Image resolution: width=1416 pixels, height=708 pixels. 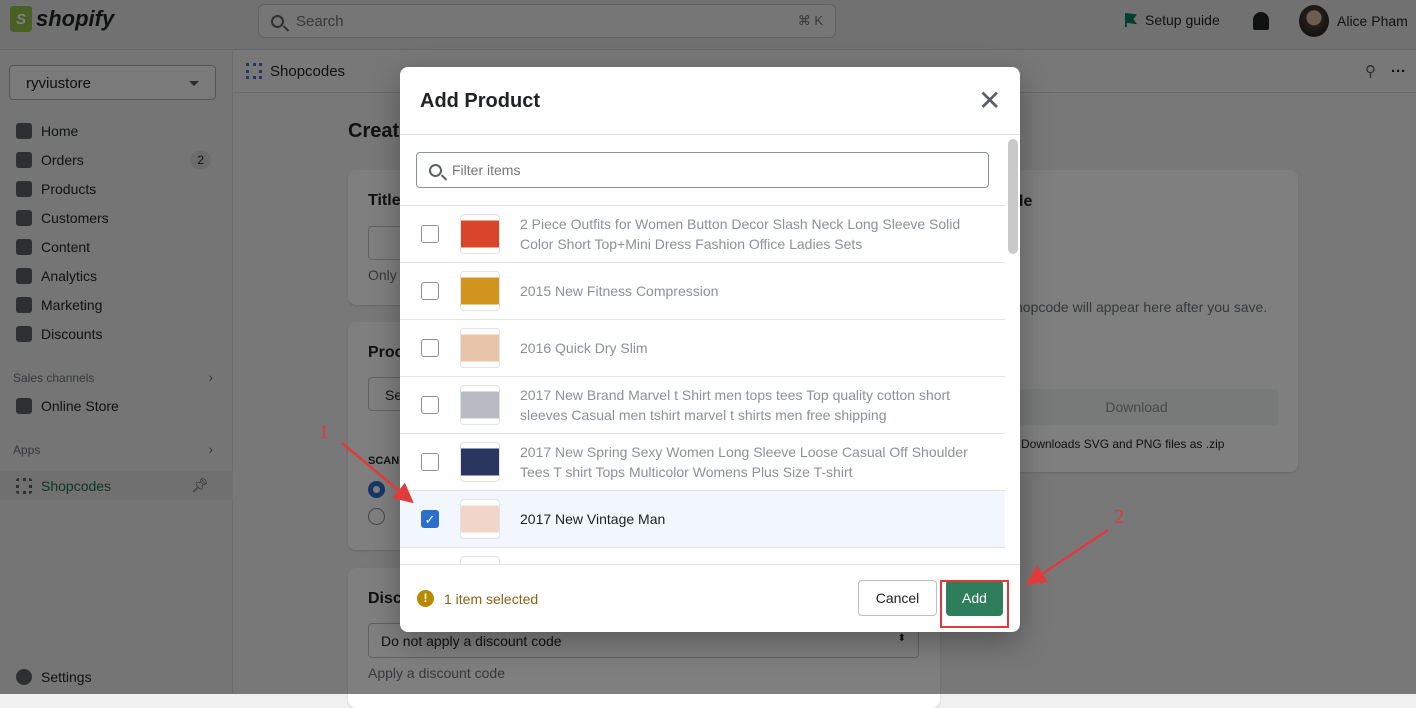 I want to click on annotation-arrows, so click(x=725, y=513).